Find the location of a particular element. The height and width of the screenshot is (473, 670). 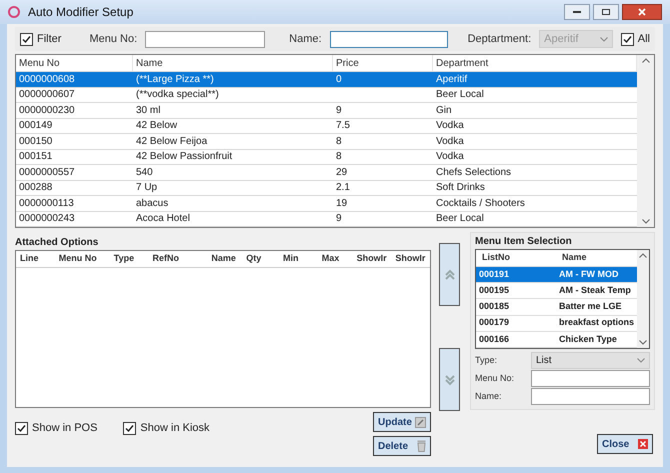

table-row: 000191 AM - FW MOD is located at coordinates (557, 274).